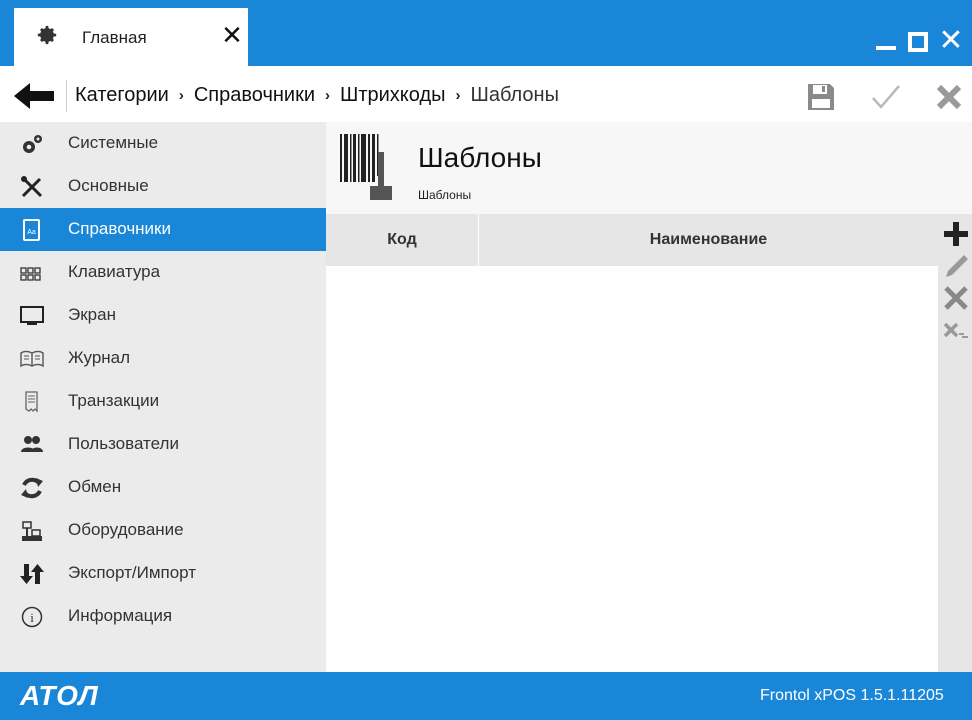 This screenshot has height=720, width=972. Describe the element at coordinates (445, 195) in the screenshot. I see `page-subtitle: Шаблоны` at that location.